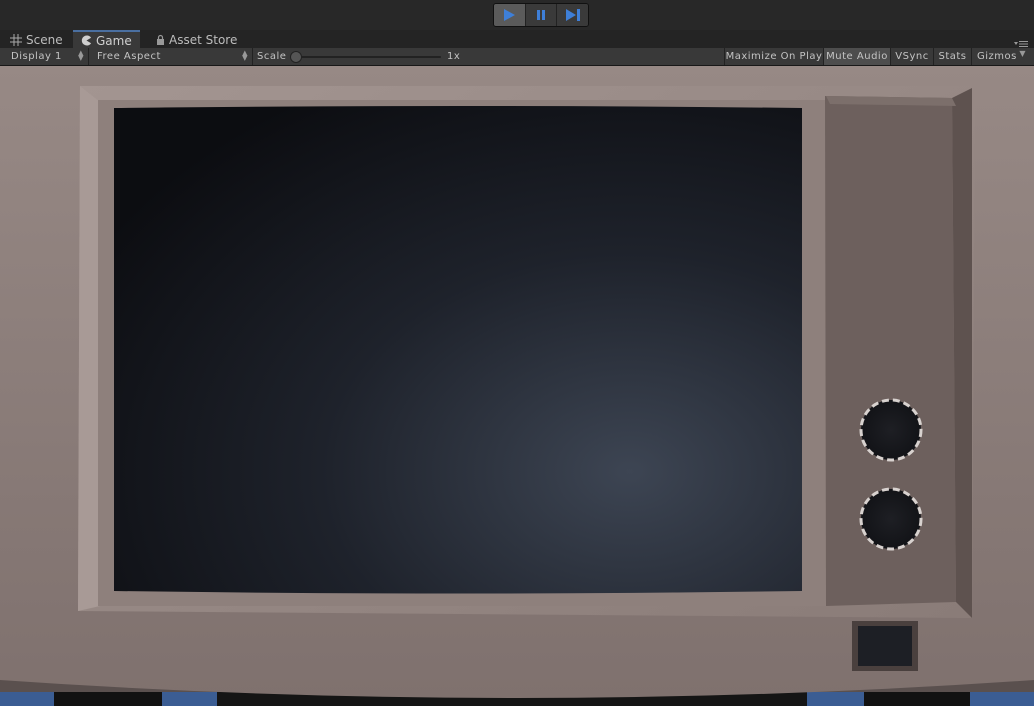 This screenshot has height=706, width=1034. I want to click on display-dropdown: Display 1 ▲ ▼, so click(44, 56).